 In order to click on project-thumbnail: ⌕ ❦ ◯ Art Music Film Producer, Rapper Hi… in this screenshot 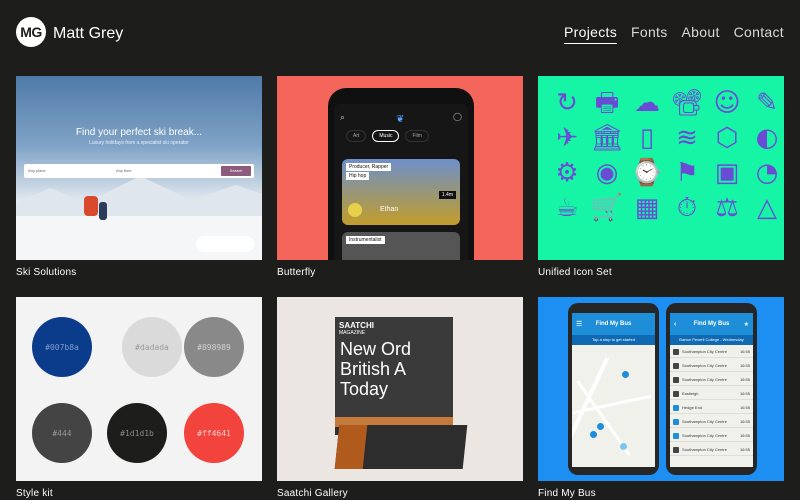, I will do `click(400, 168)`.